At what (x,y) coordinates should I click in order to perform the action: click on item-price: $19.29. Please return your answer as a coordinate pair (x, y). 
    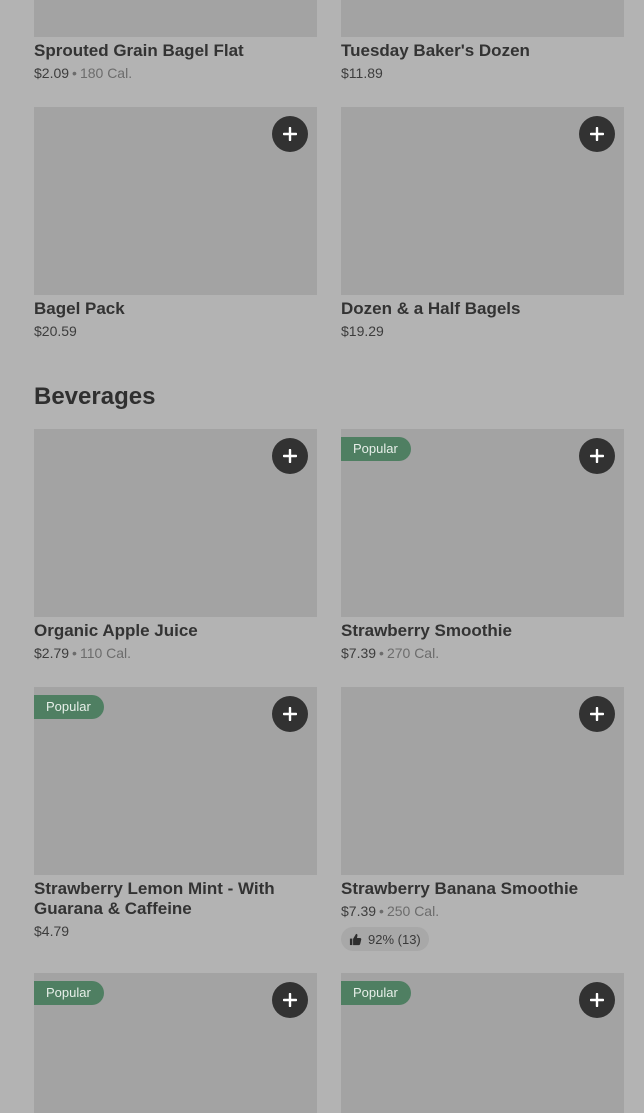
    Looking at the image, I should click on (362, 331).